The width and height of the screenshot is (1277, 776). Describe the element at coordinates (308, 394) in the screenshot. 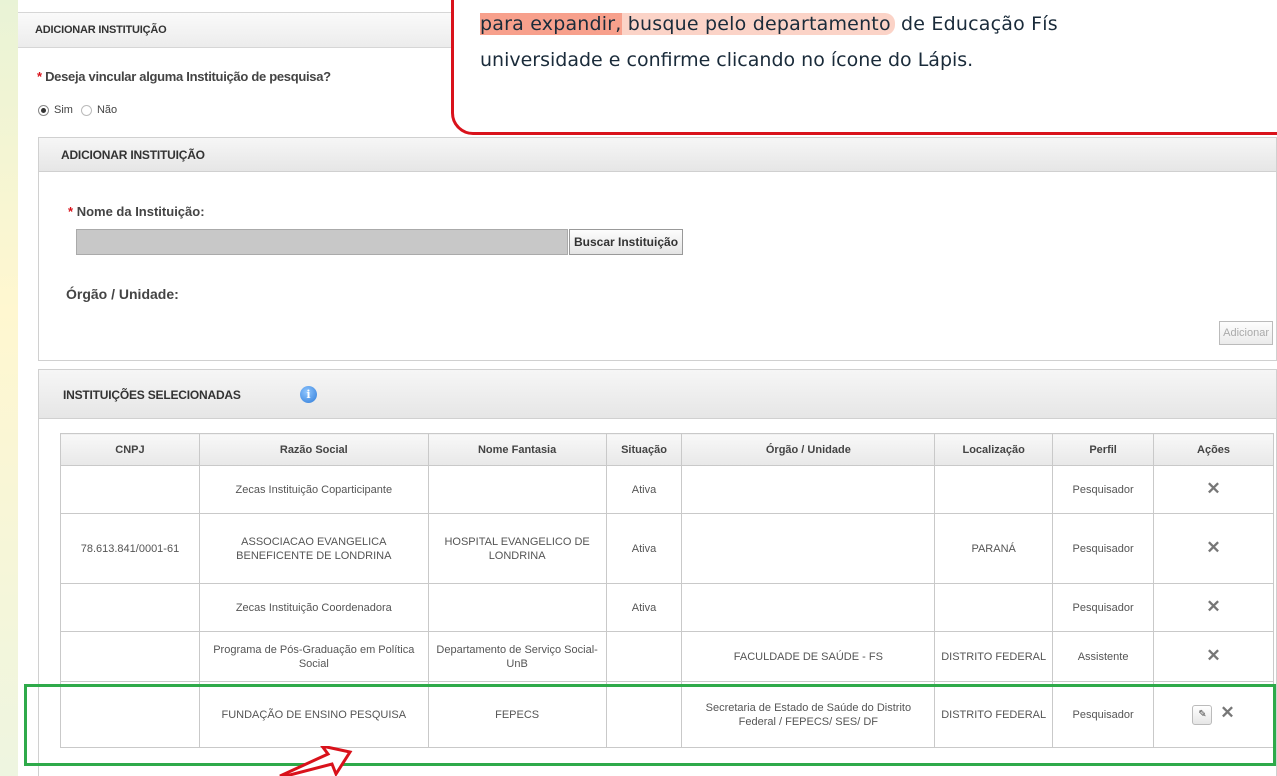

I see `info-icon: i` at that location.